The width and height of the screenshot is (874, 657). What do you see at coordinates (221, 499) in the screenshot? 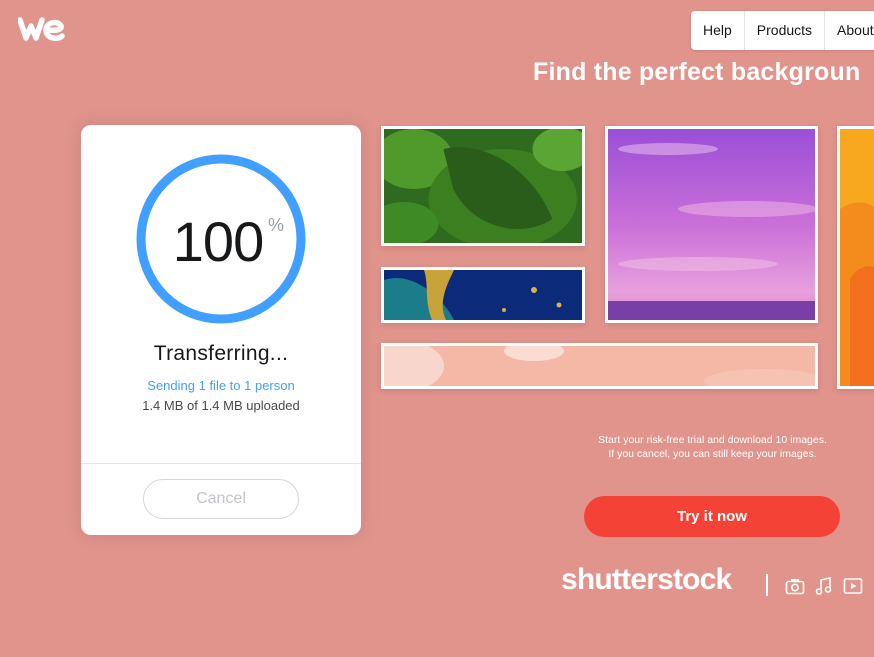
I see `cancel-button: Cancel` at bounding box center [221, 499].